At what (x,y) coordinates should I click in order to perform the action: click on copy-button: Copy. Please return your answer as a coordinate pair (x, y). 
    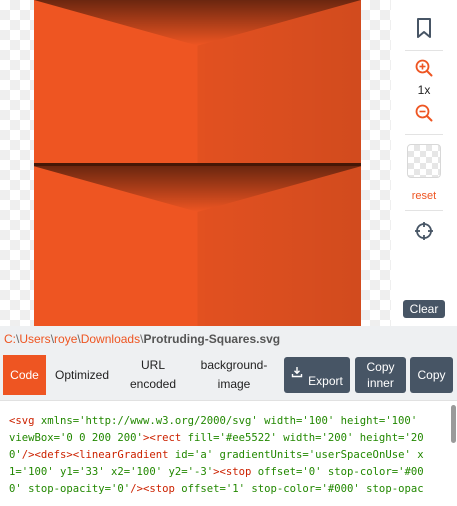
    Looking at the image, I should click on (431, 375).